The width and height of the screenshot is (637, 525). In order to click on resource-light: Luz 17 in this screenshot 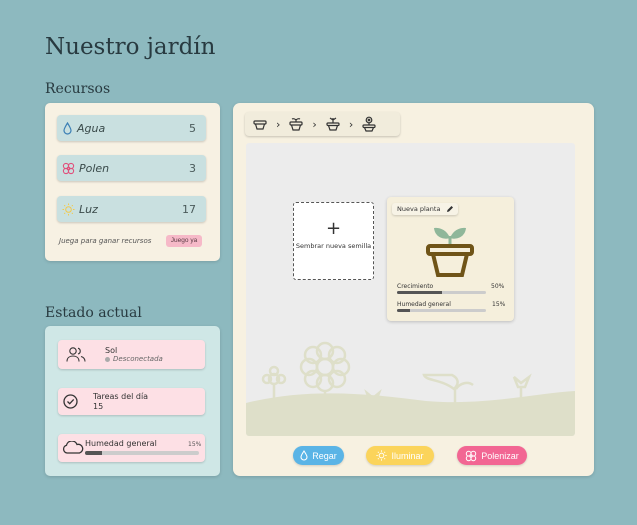, I will do `click(131, 209)`.